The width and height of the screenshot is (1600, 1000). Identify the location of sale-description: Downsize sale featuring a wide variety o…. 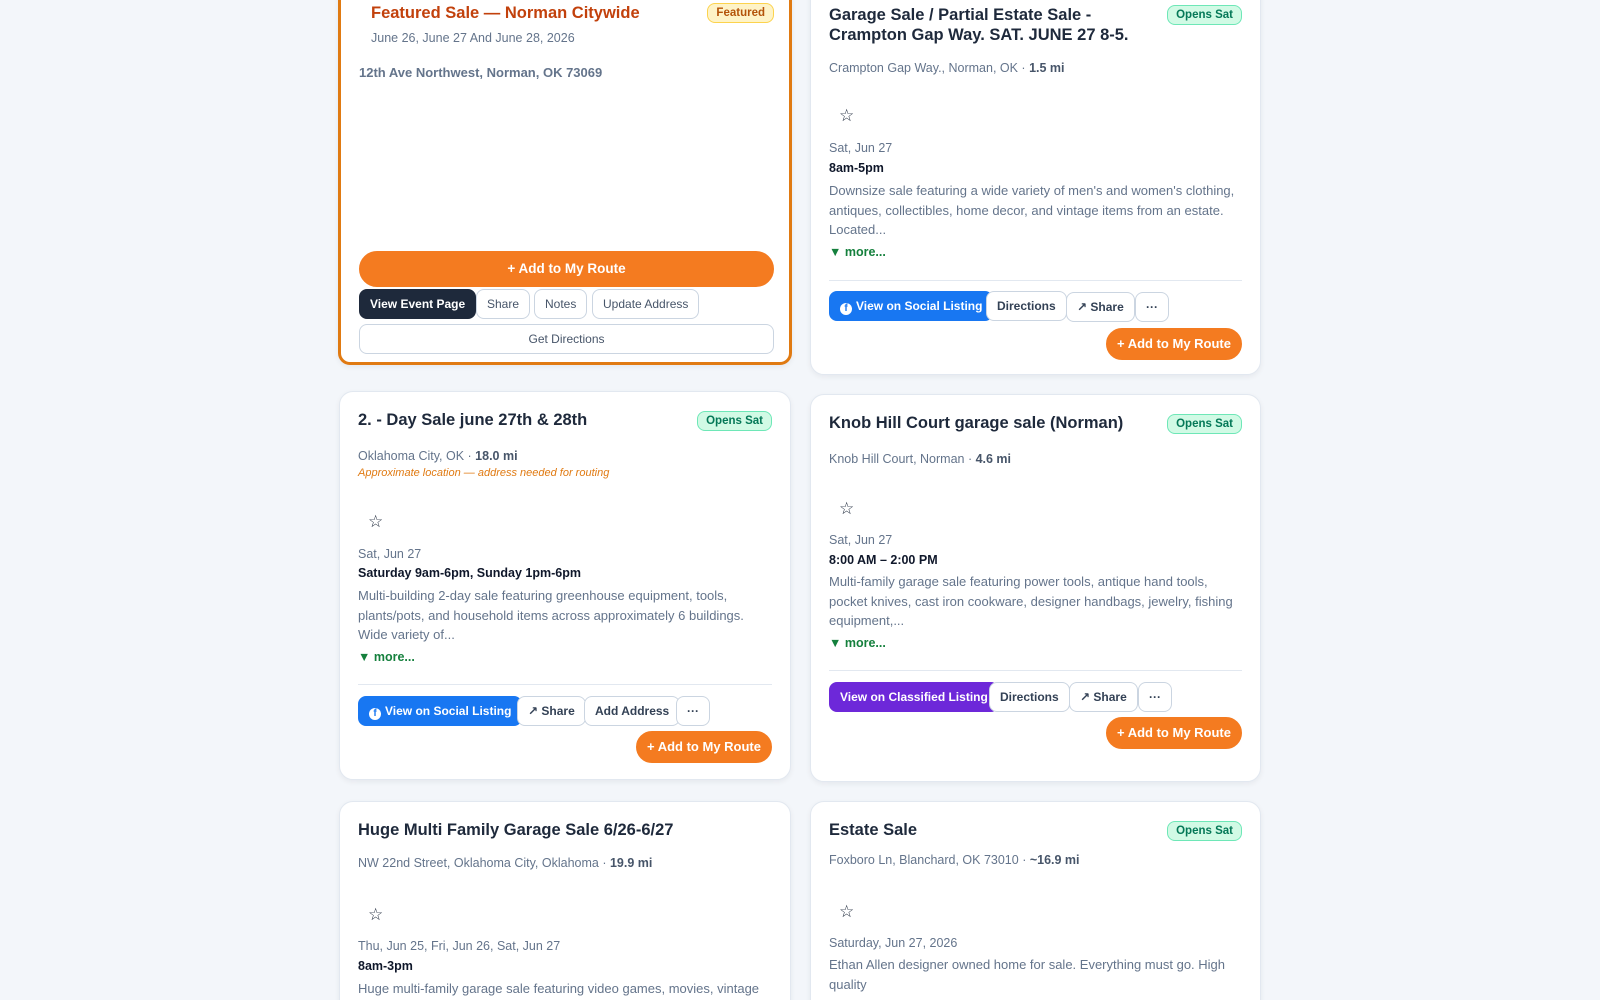
(1032, 210).